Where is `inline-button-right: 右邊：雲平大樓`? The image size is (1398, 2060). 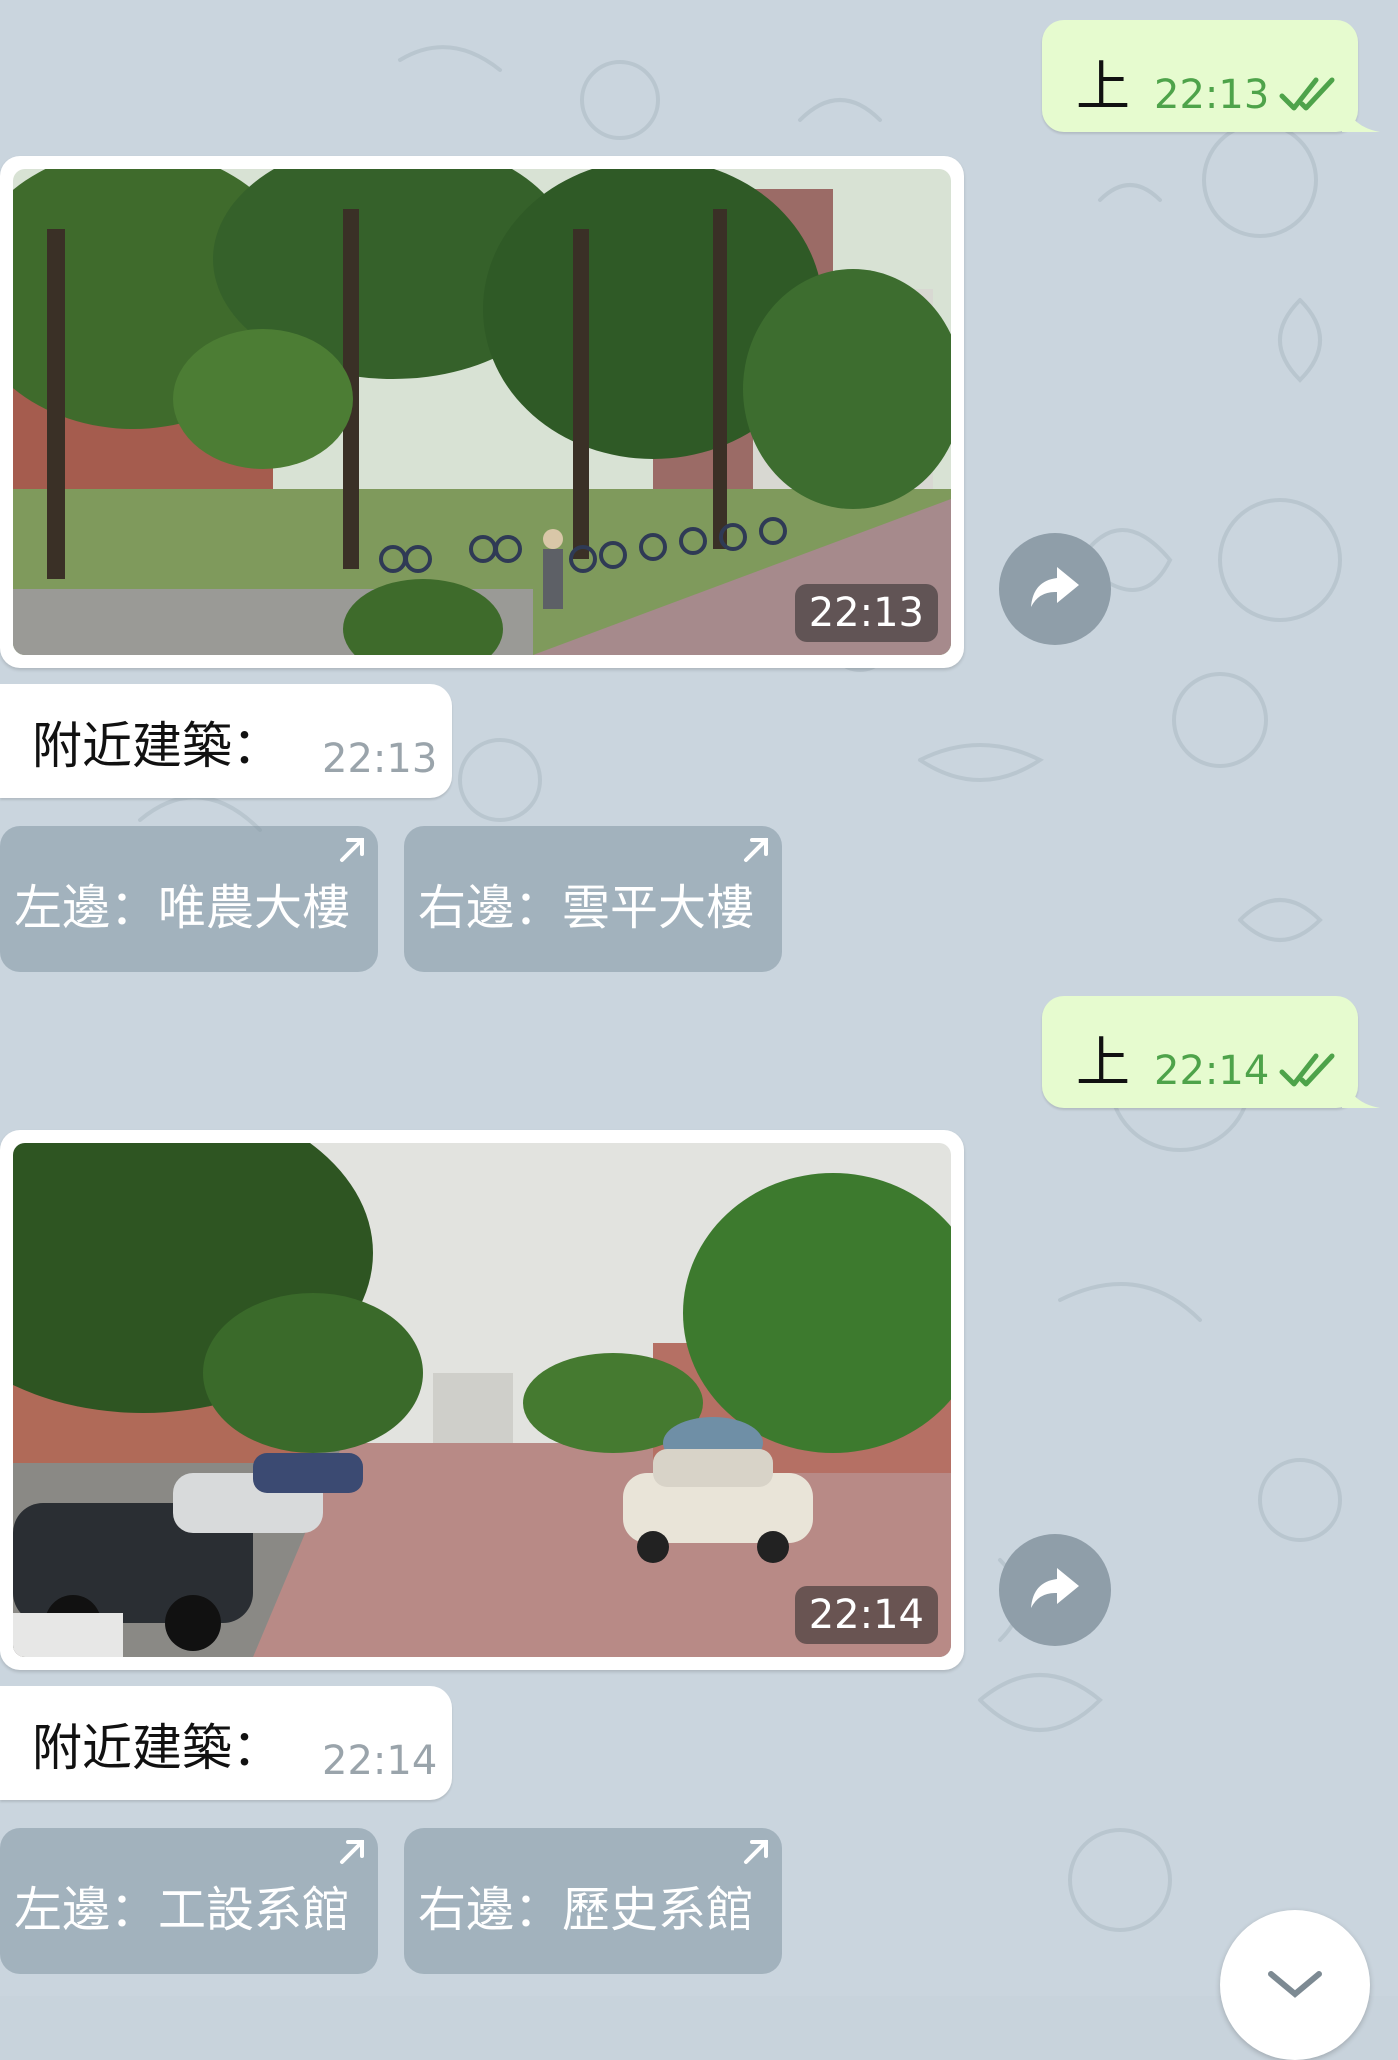 inline-button-right: 右邊：雲平大樓 is located at coordinates (593, 899).